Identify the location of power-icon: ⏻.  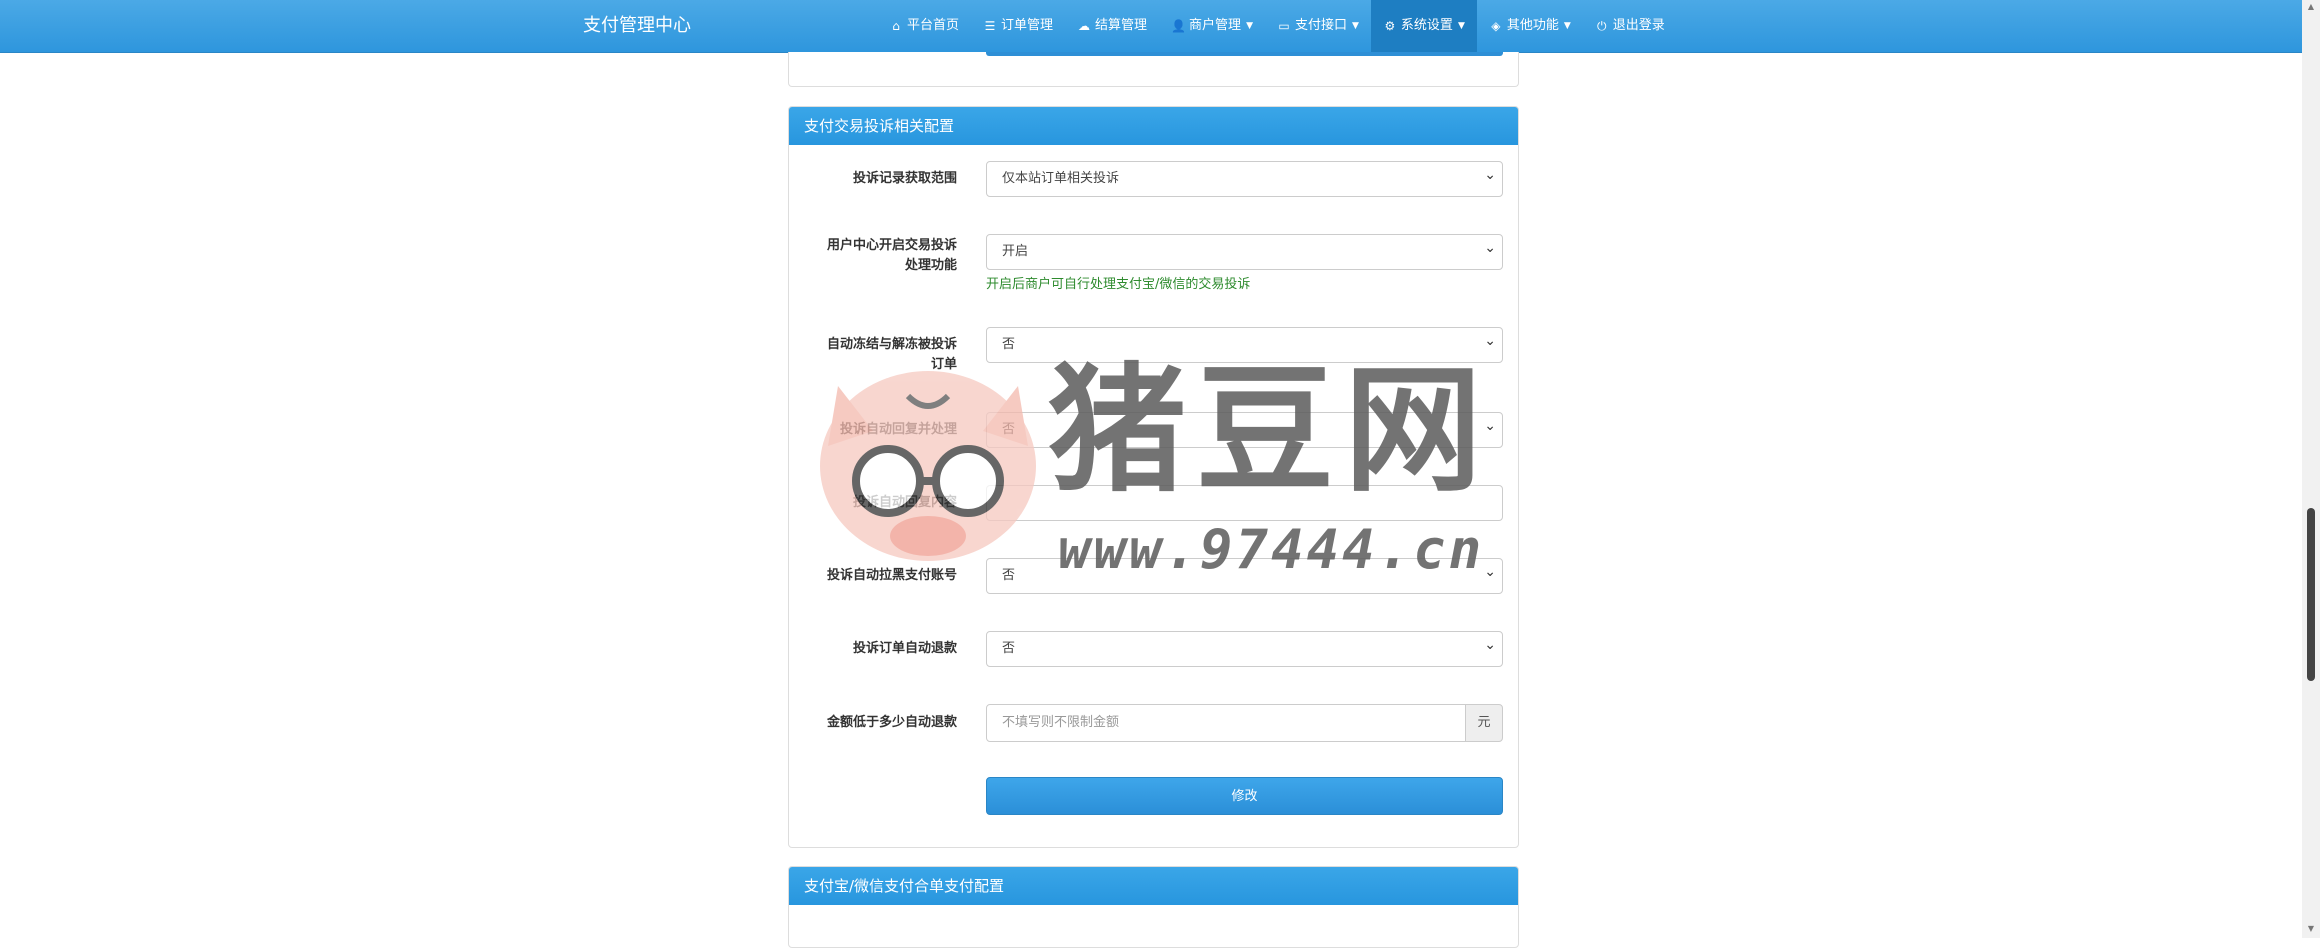
(1602, 26).